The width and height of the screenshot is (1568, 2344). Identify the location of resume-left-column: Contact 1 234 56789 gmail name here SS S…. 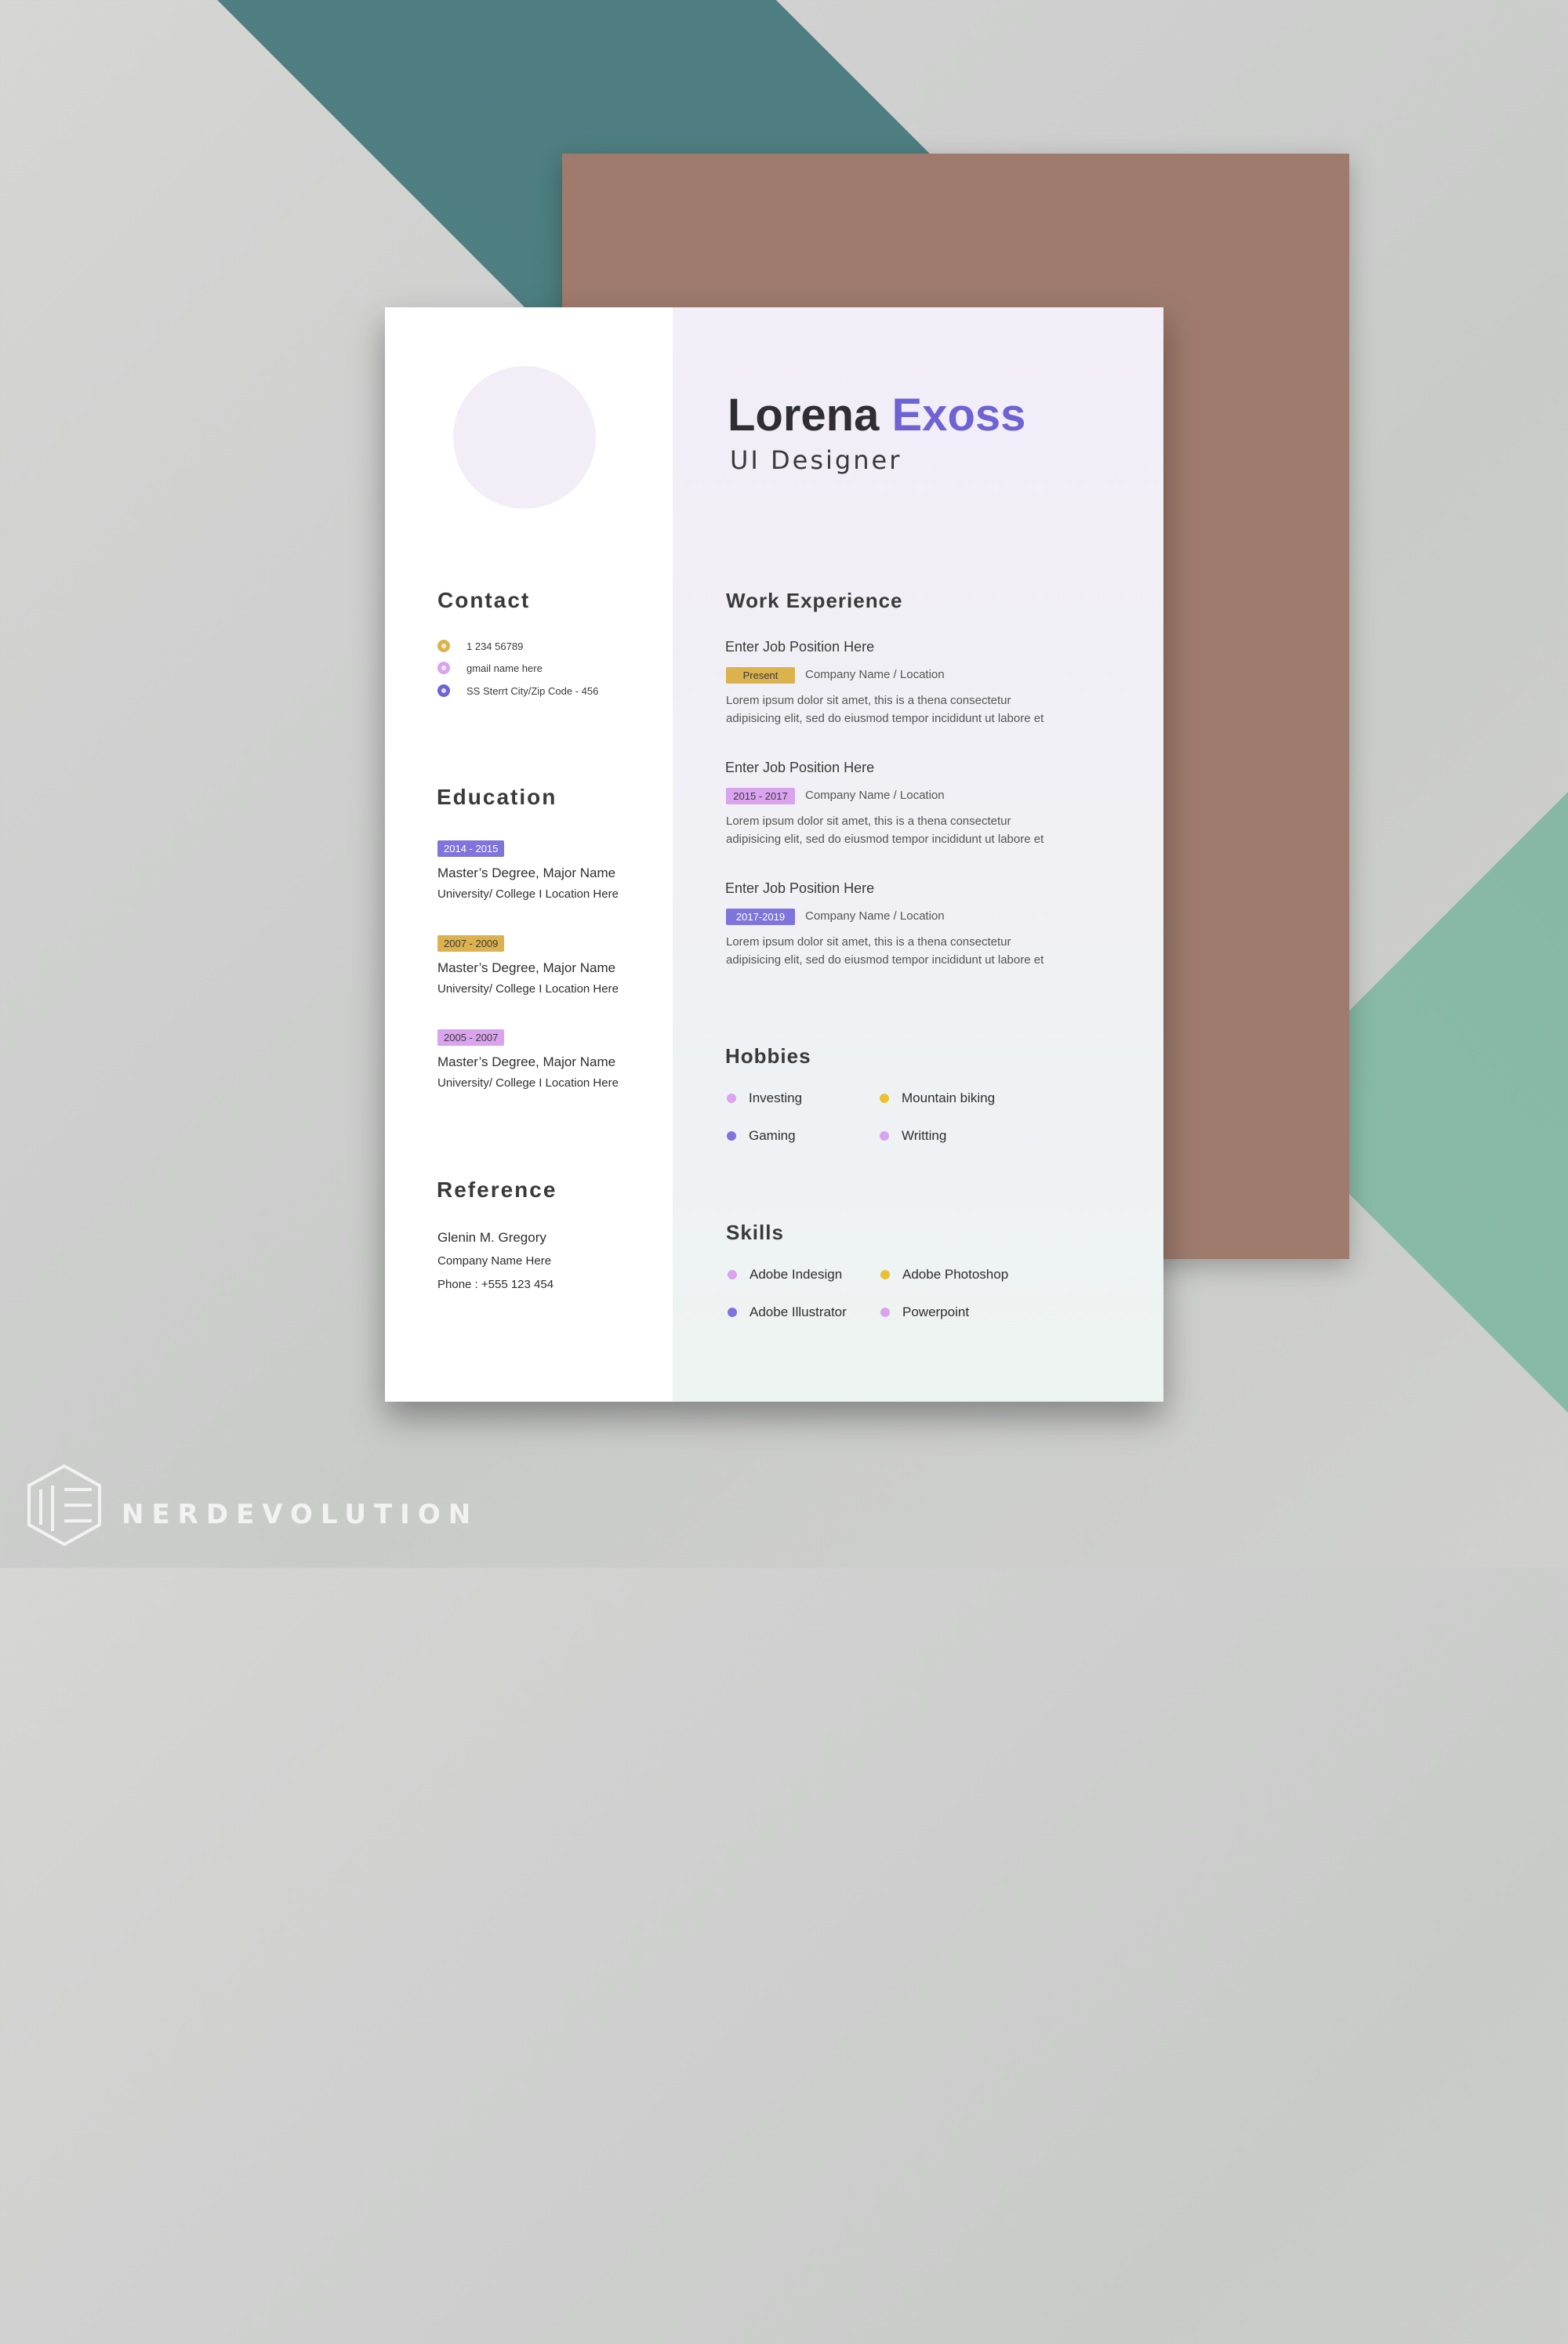
(529, 854).